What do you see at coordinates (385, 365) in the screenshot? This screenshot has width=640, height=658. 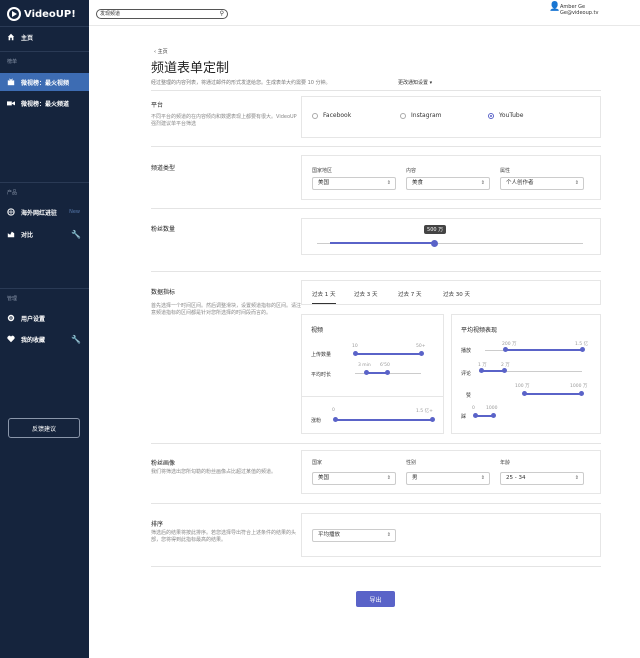 I see `duration-max: 6'50` at bounding box center [385, 365].